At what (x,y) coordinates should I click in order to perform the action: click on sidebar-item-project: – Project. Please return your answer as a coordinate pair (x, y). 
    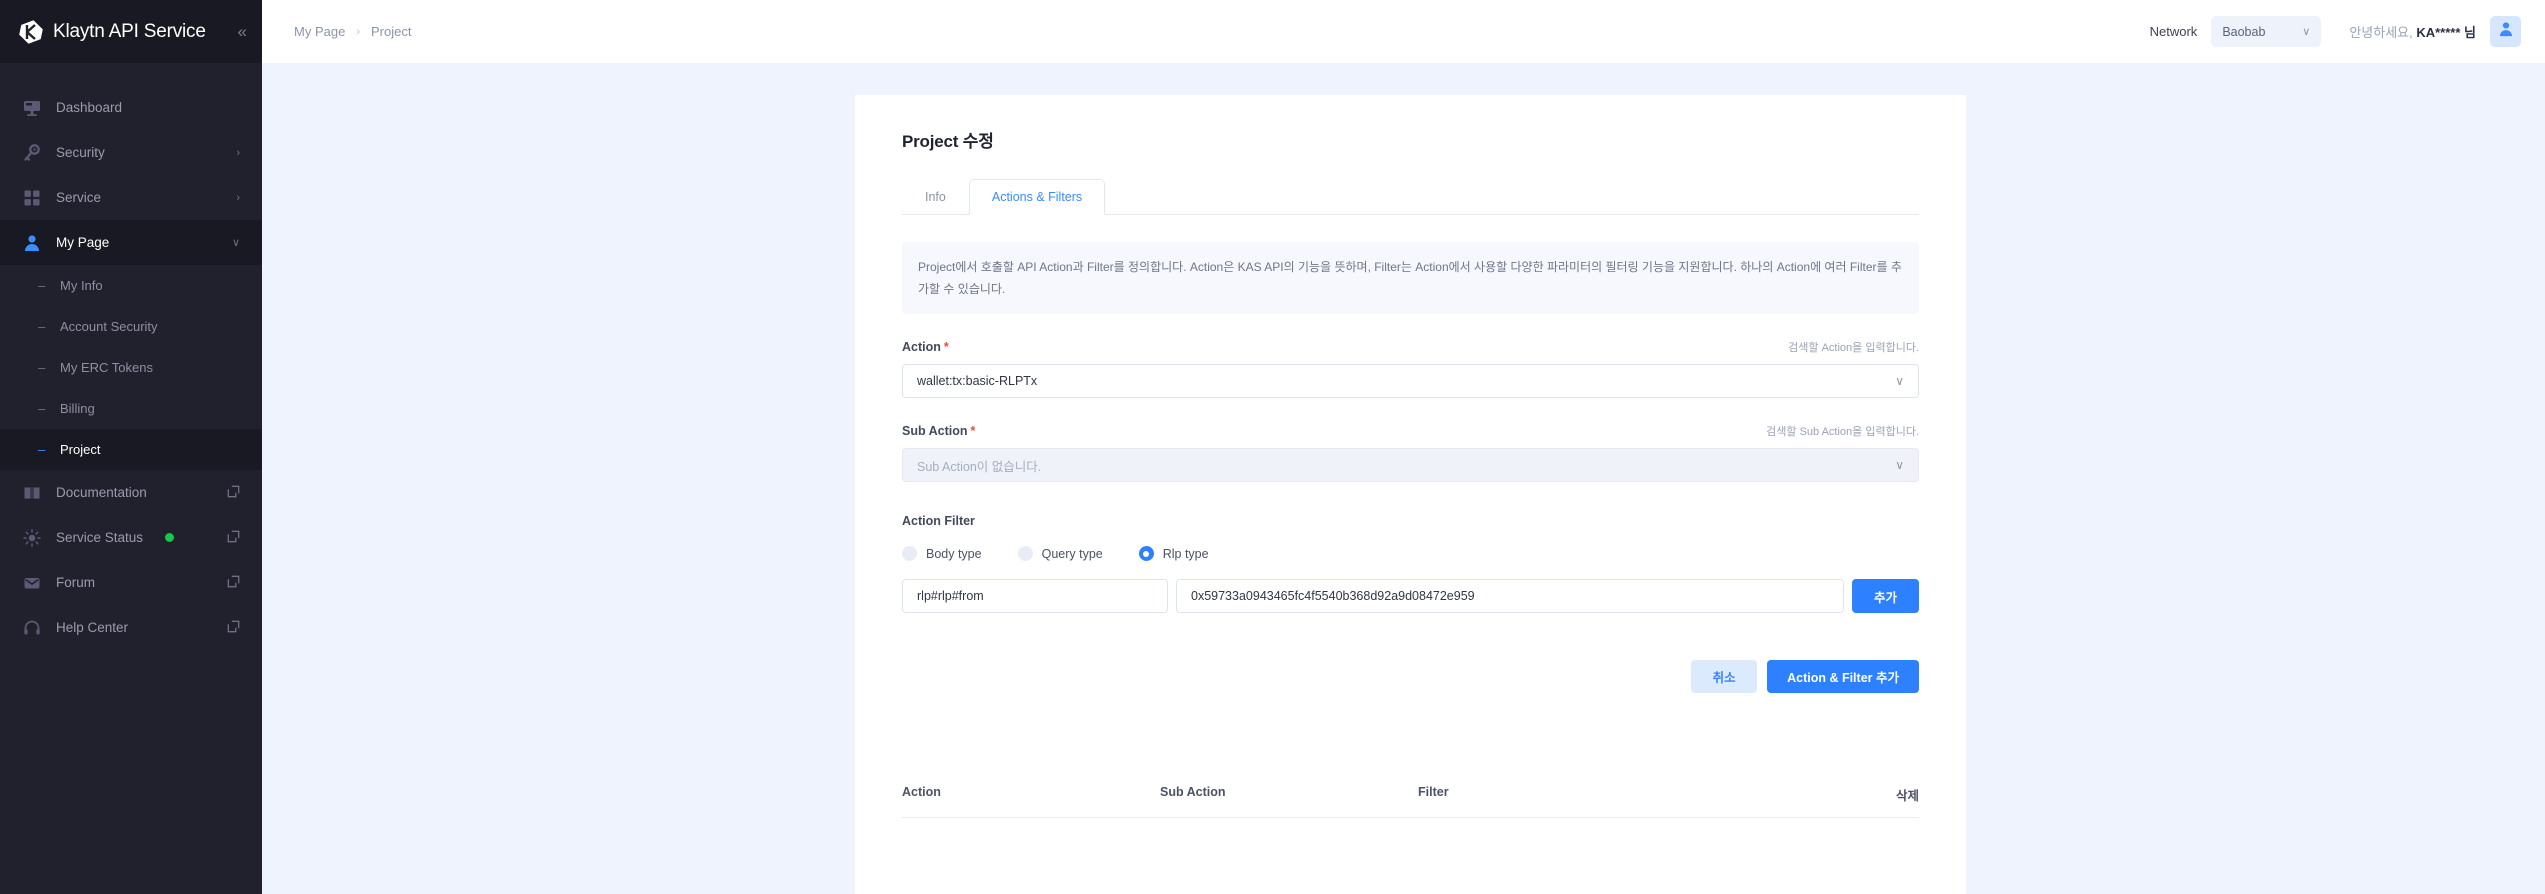
    Looking at the image, I should click on (131, 449).